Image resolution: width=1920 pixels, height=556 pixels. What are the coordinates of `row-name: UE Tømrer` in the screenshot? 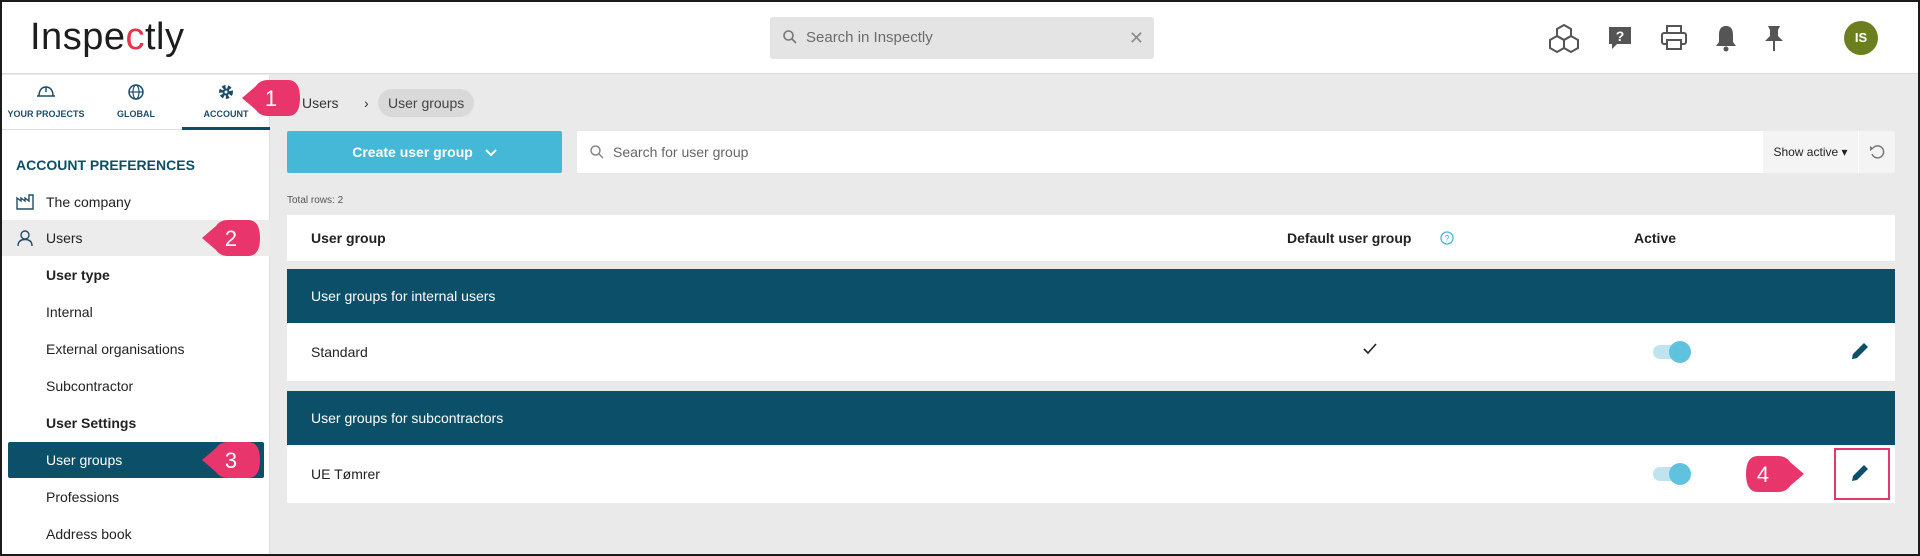 It's located at (345, 474).